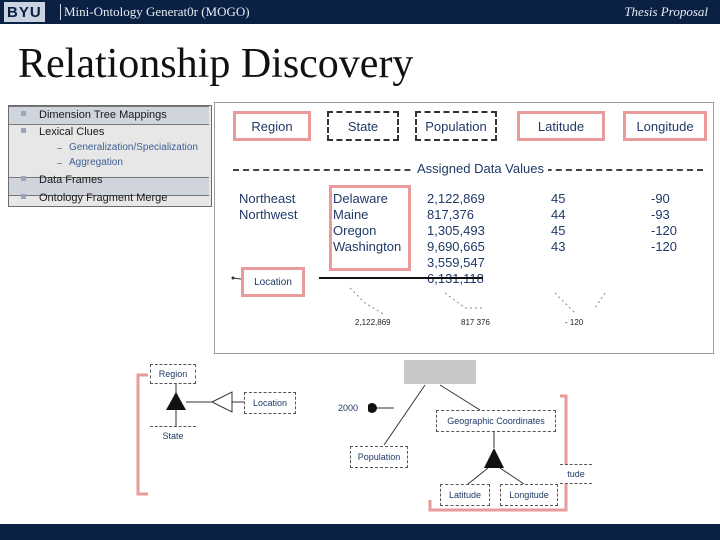 The width and height of the screenshot is (720, 540). I want to click on population-line, so click(404, 415).